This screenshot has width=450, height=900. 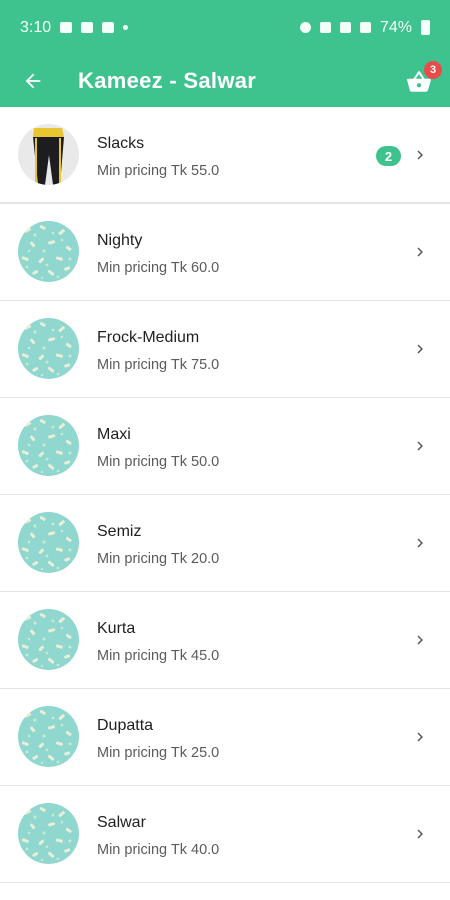 What do you see at coordinates (108, 27) in the screenshot?
I see `app-notification-icon` at bounding box center [108, 27].